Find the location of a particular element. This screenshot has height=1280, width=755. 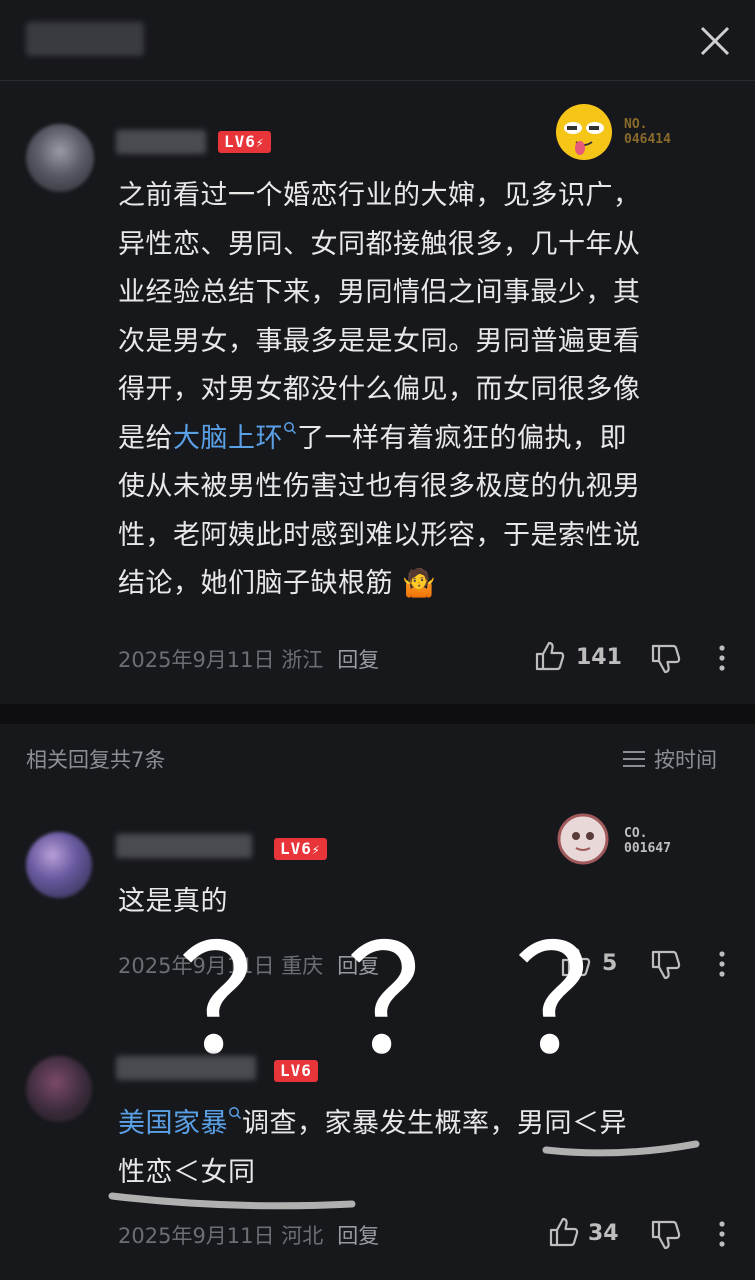

reply-button: 回复 is located at coordinates (358, 1236).